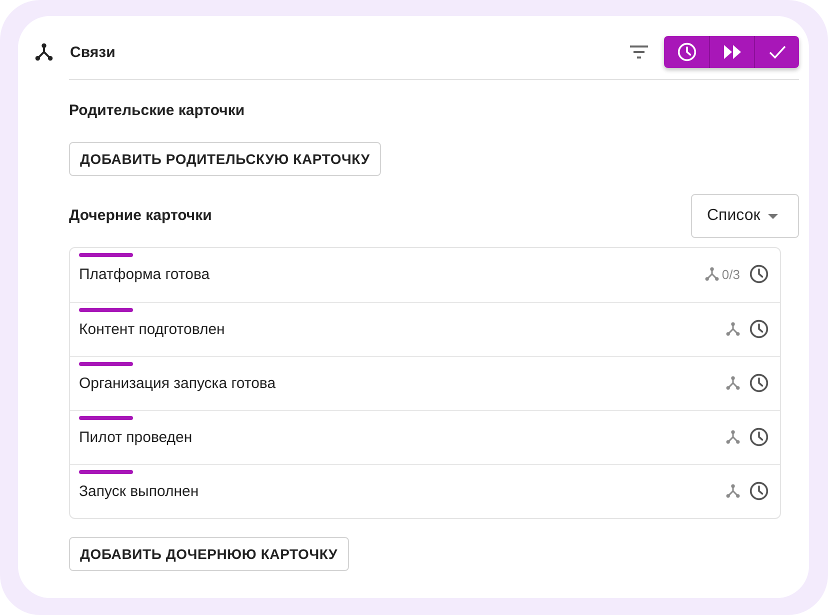  Describe the element at coordinates (178, 383) in the screenshot. I see `card-title: Организация запуска готова` at that location.